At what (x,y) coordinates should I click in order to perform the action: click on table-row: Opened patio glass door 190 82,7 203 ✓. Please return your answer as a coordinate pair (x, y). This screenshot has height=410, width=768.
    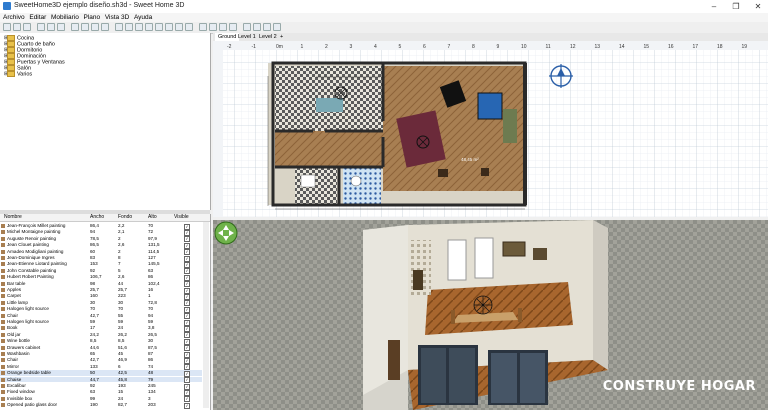
    Looking at the image, I should click on (101, 405).